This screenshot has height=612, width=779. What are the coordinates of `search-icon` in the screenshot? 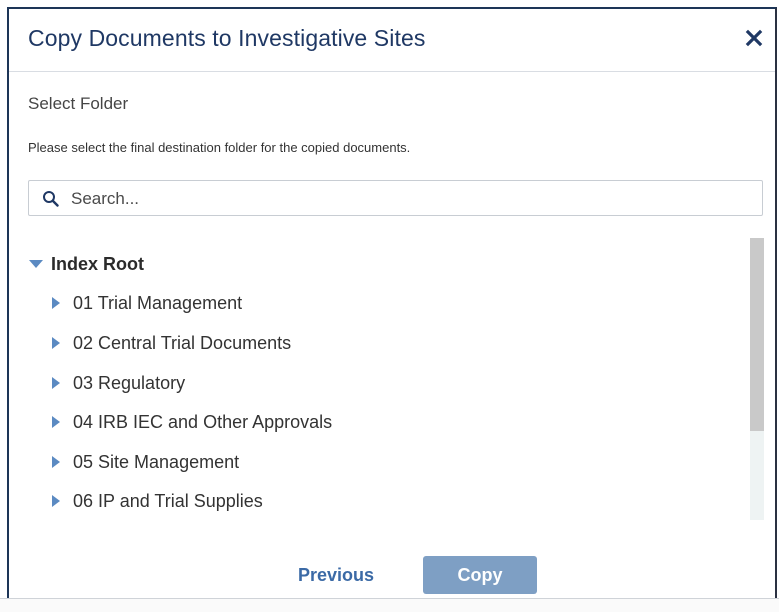 It's located at (50, 201).